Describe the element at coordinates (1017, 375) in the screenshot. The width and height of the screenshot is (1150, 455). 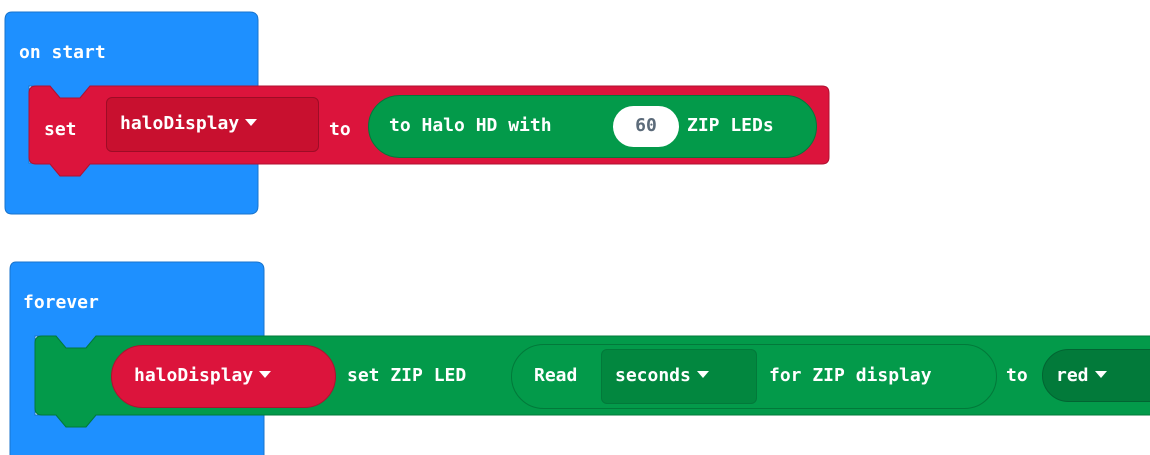
I see `to-label-forever: to` at that location.